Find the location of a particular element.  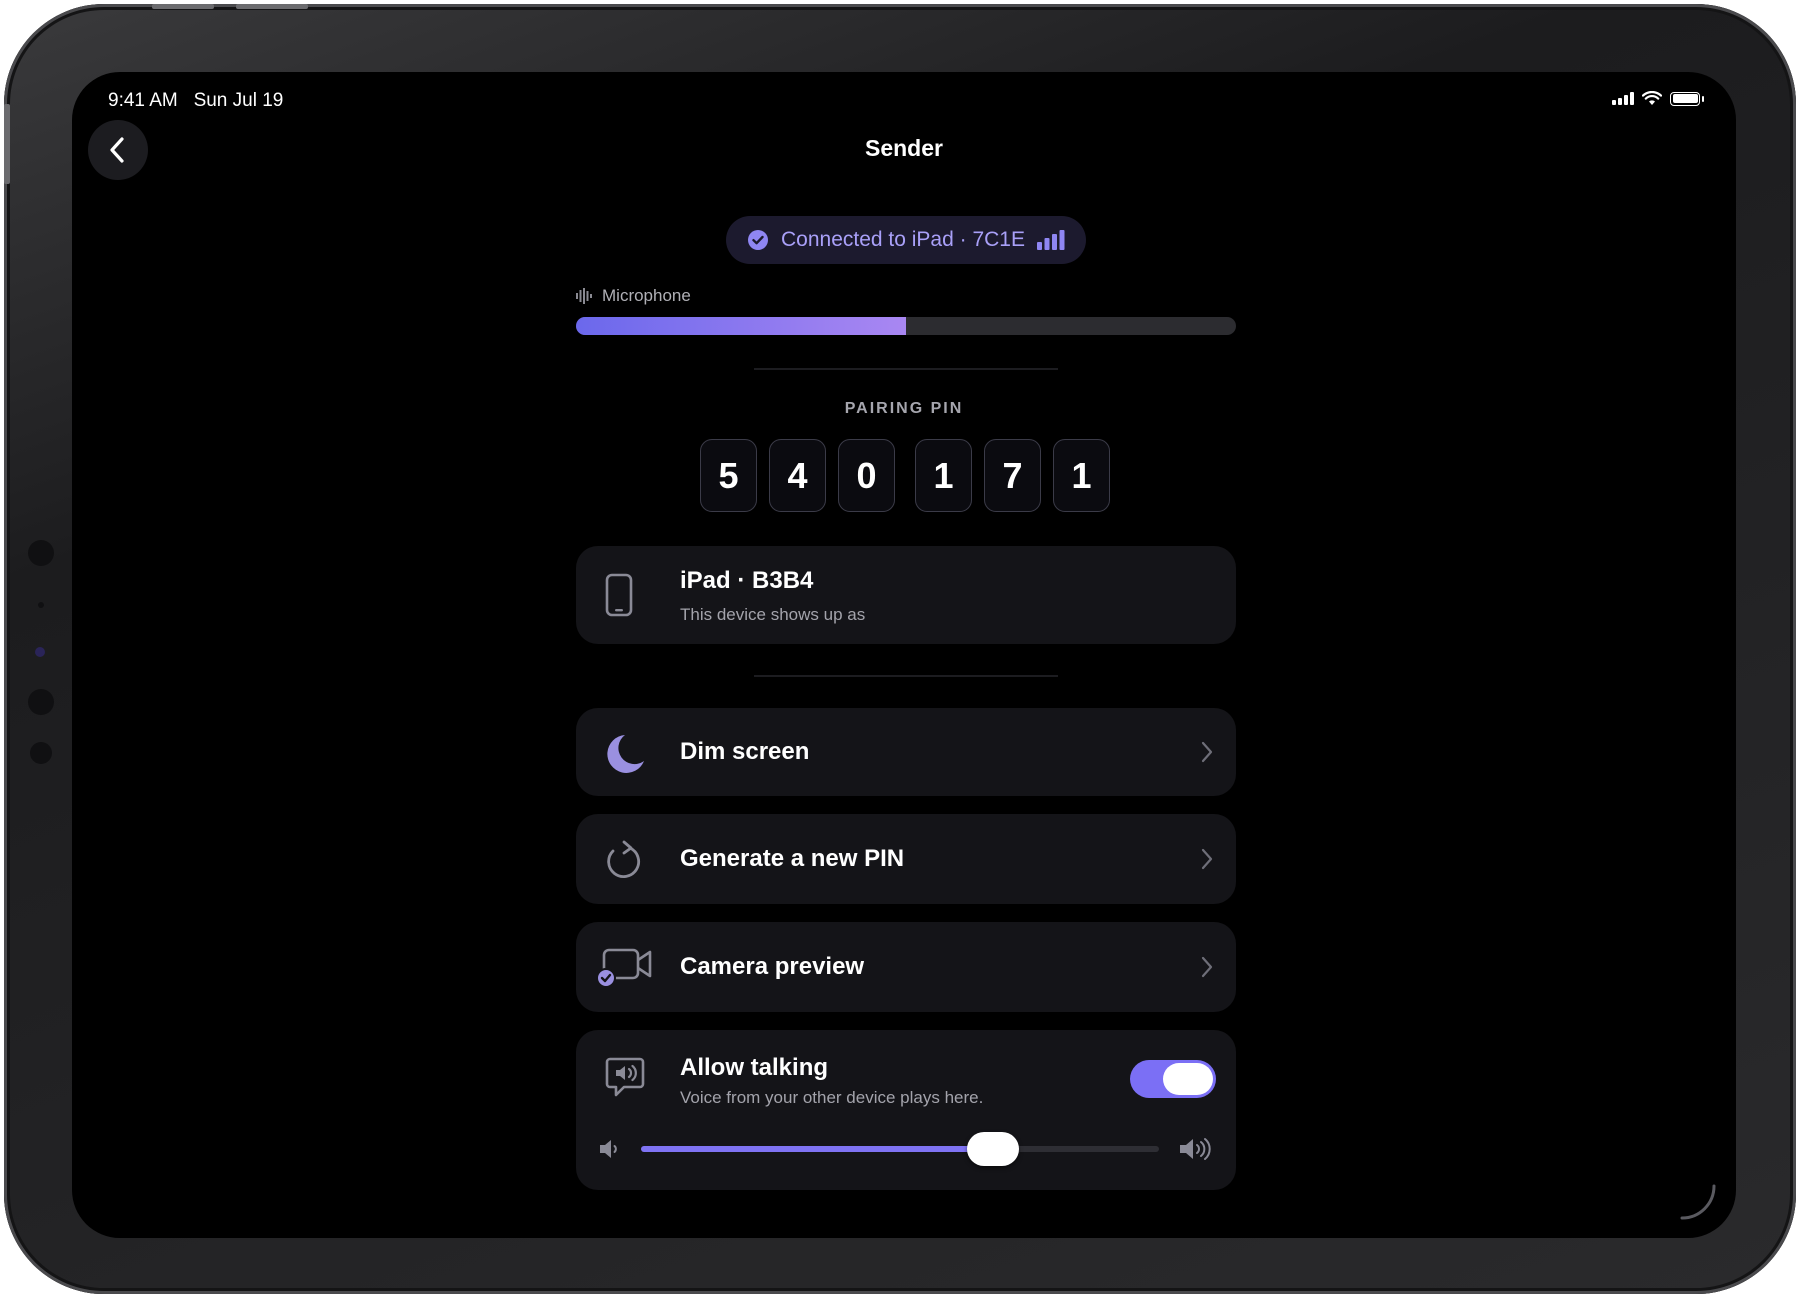

page-title: Sender is located at coordinates (904, 148).